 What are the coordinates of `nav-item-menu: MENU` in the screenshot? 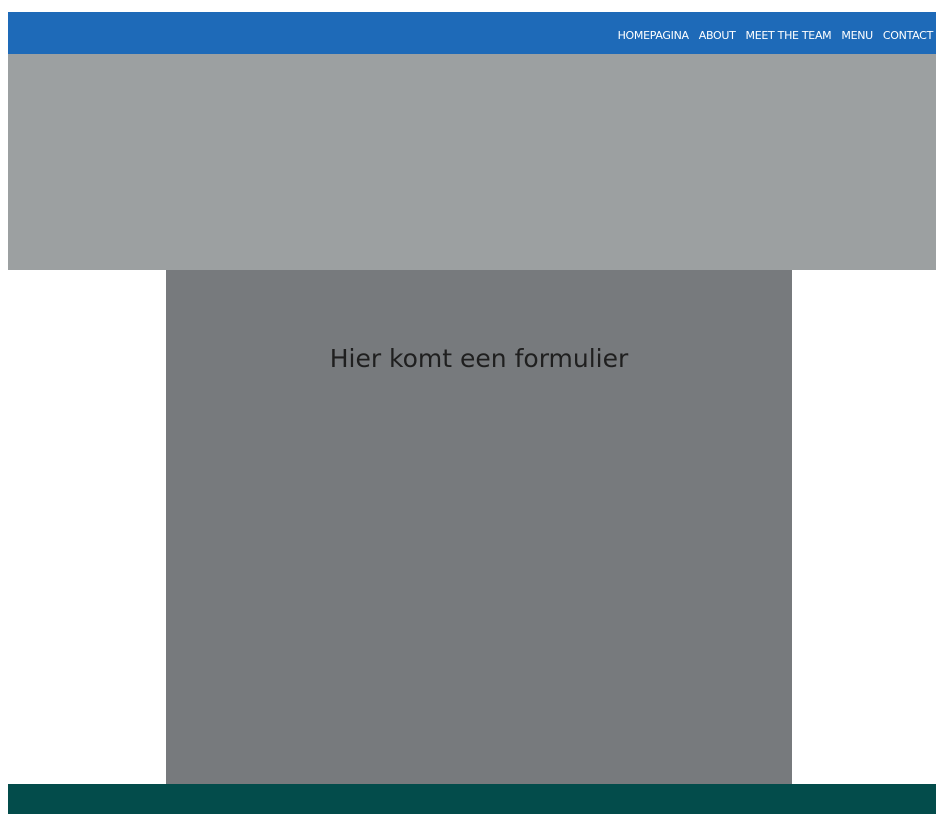 It's located at (857, 33).